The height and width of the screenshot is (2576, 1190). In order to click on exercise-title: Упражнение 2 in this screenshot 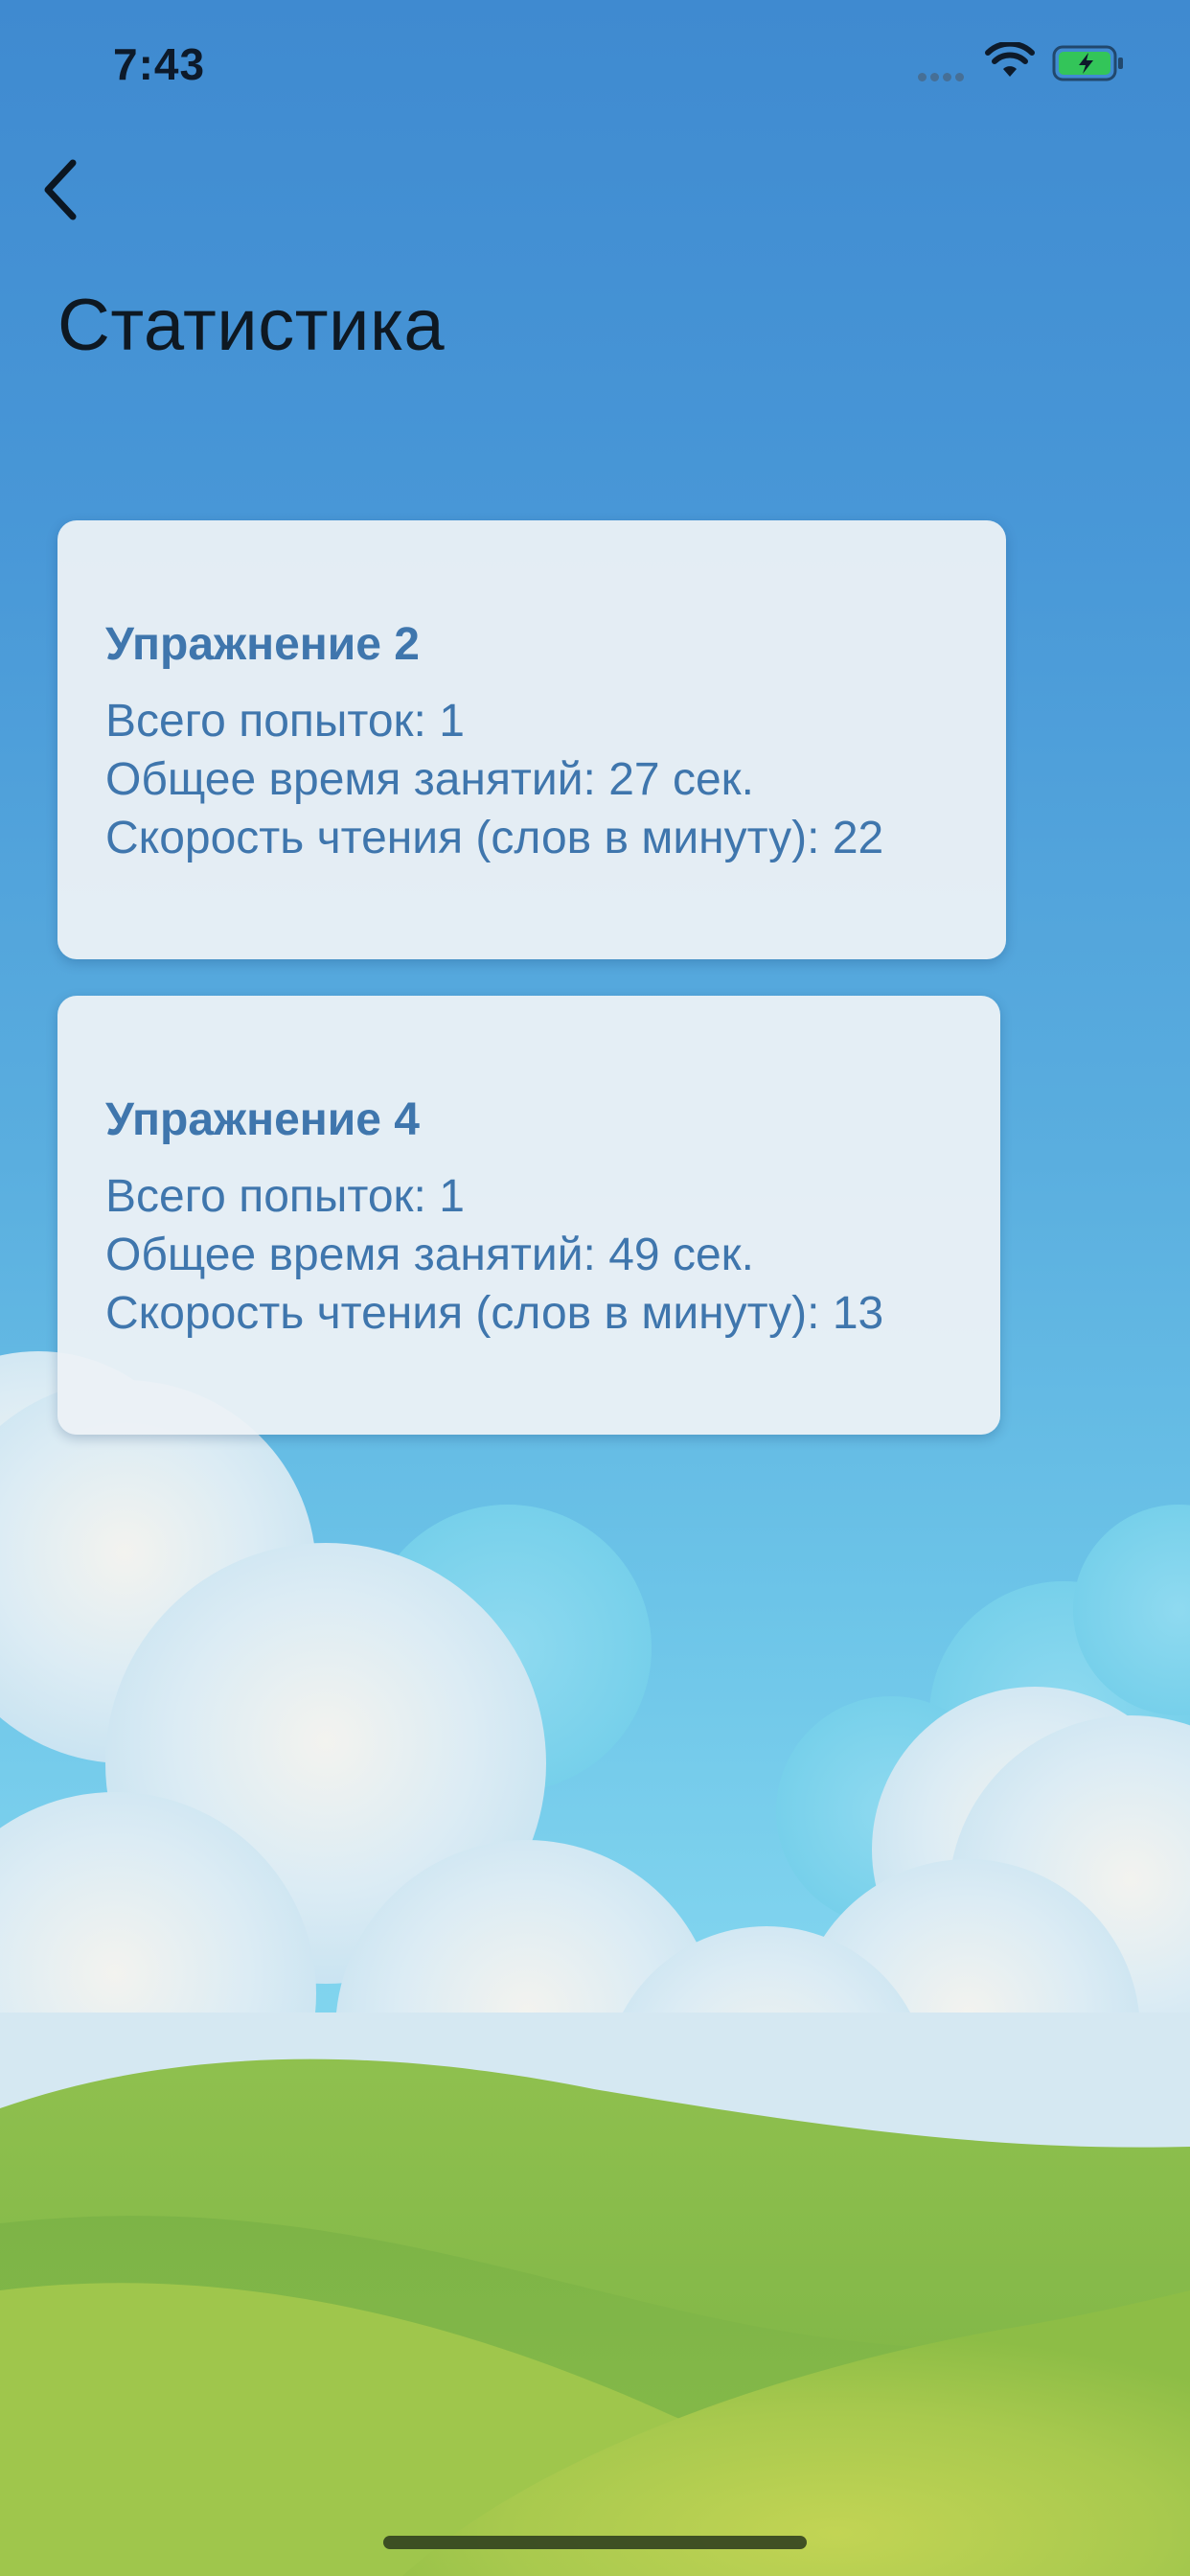, I will do `click(263, 644)`.